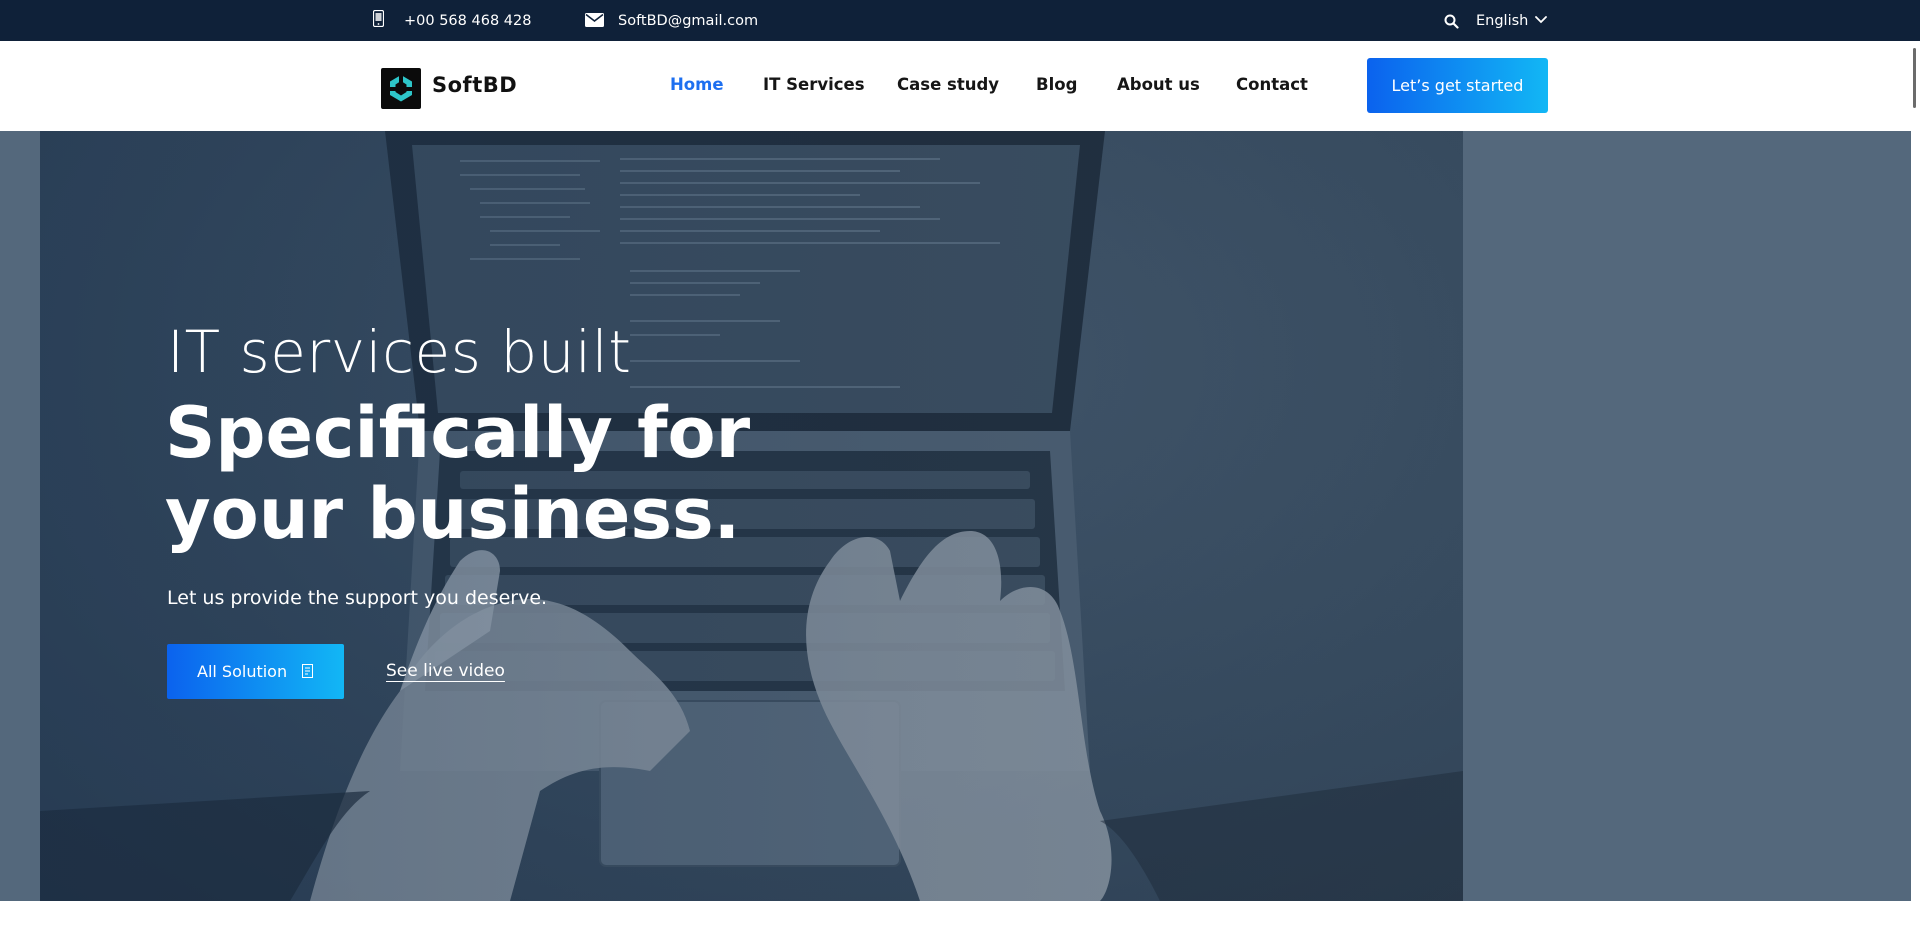  I want to click on nav-blog: Blog, so click(1056, 84).